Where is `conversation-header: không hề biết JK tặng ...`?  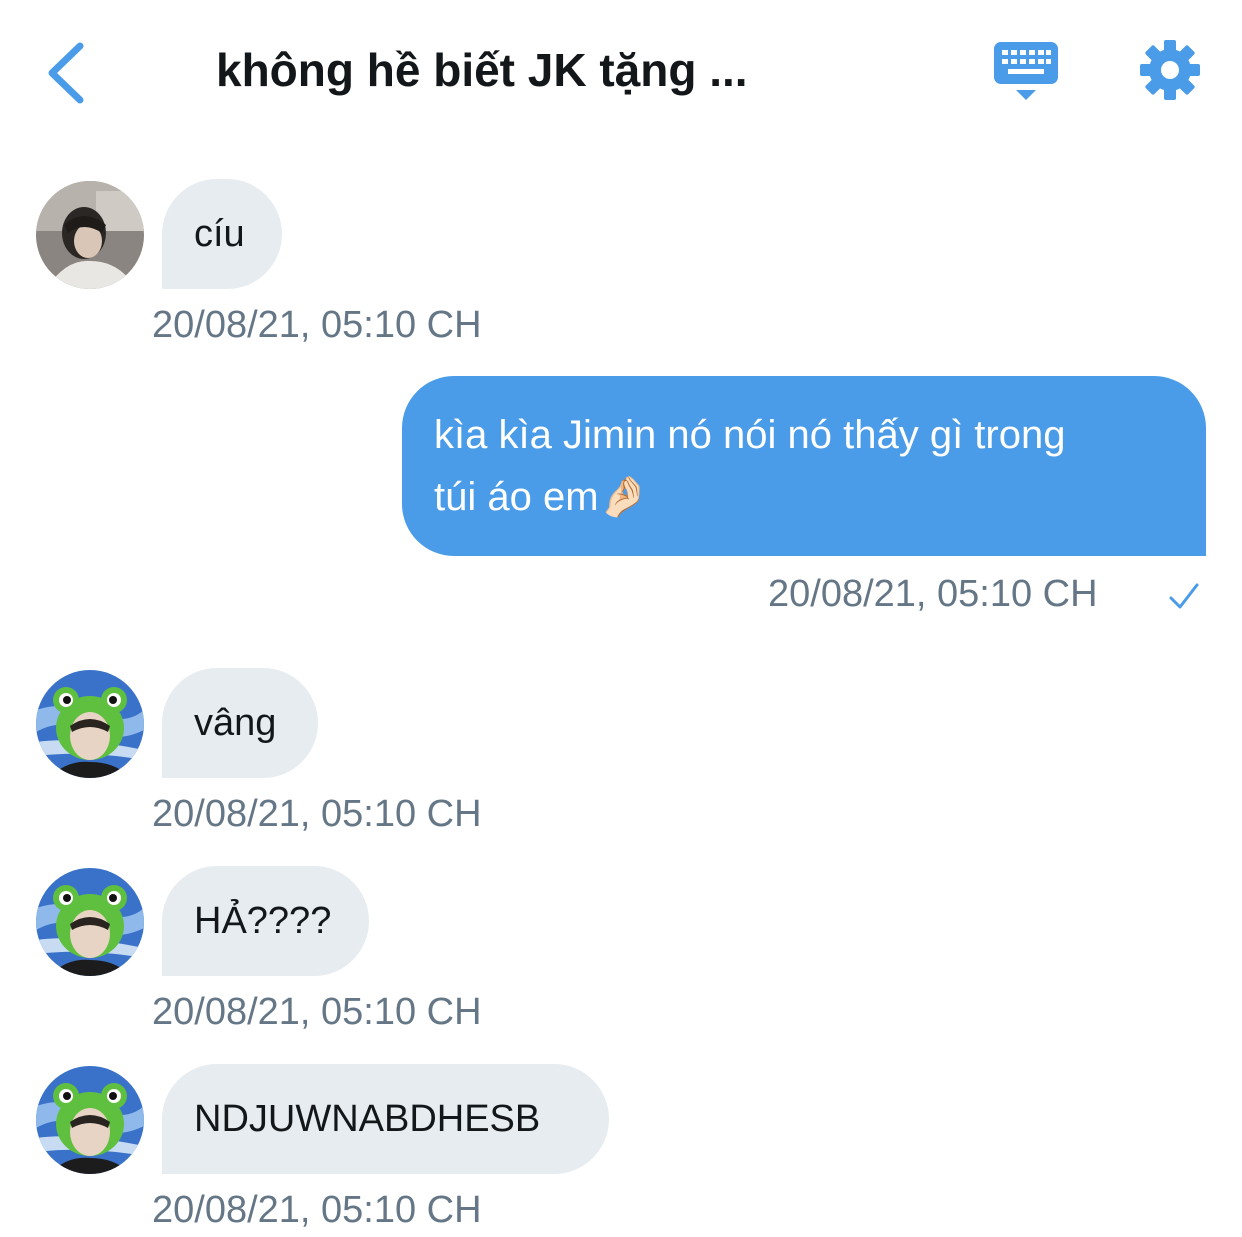
conversation-header: không hề biết JK tặng ... is located at coordinates (621, 70).